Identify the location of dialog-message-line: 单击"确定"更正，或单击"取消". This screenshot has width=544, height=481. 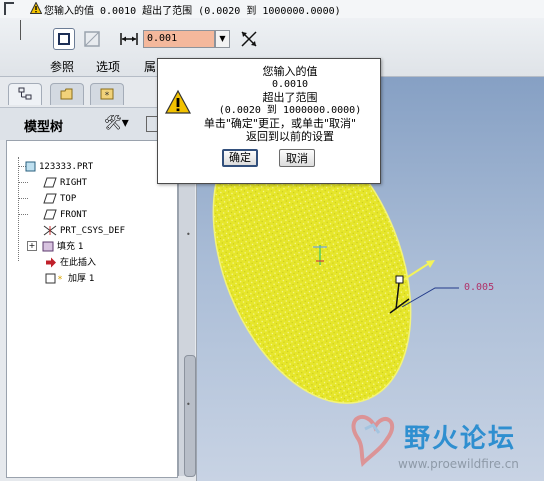
(280, 123).